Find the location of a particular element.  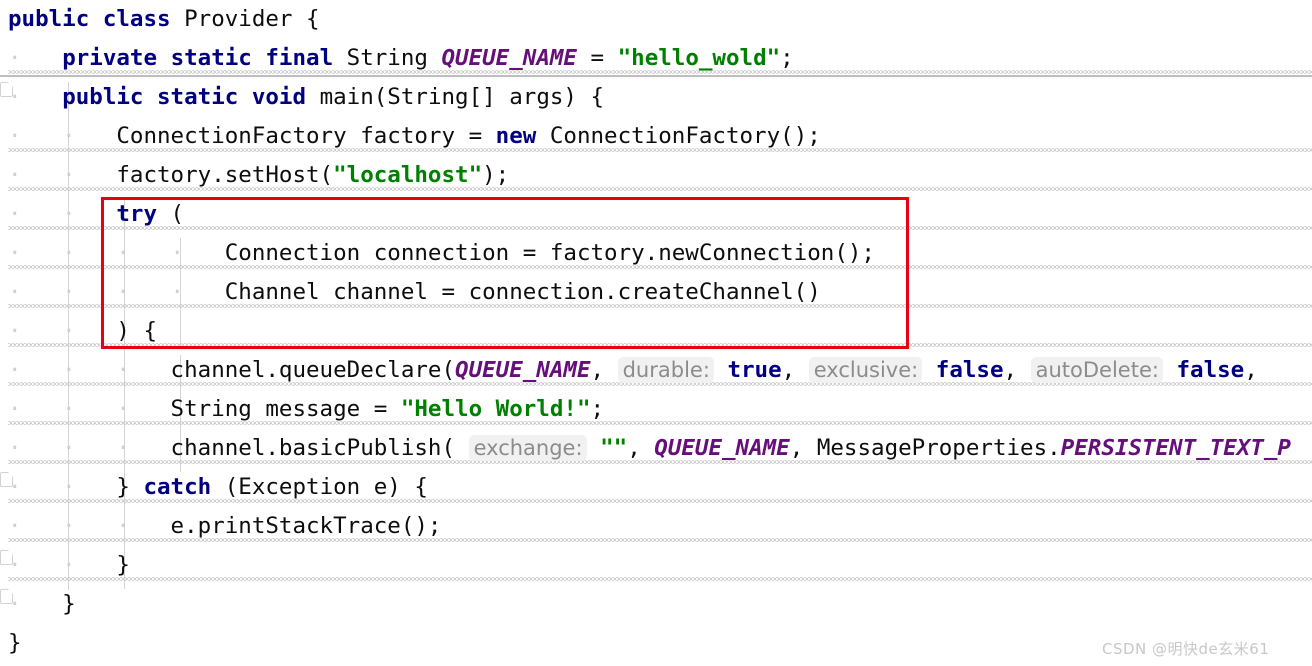

code-token: e.printStackTrace(); is located at coordinates (225, 526).